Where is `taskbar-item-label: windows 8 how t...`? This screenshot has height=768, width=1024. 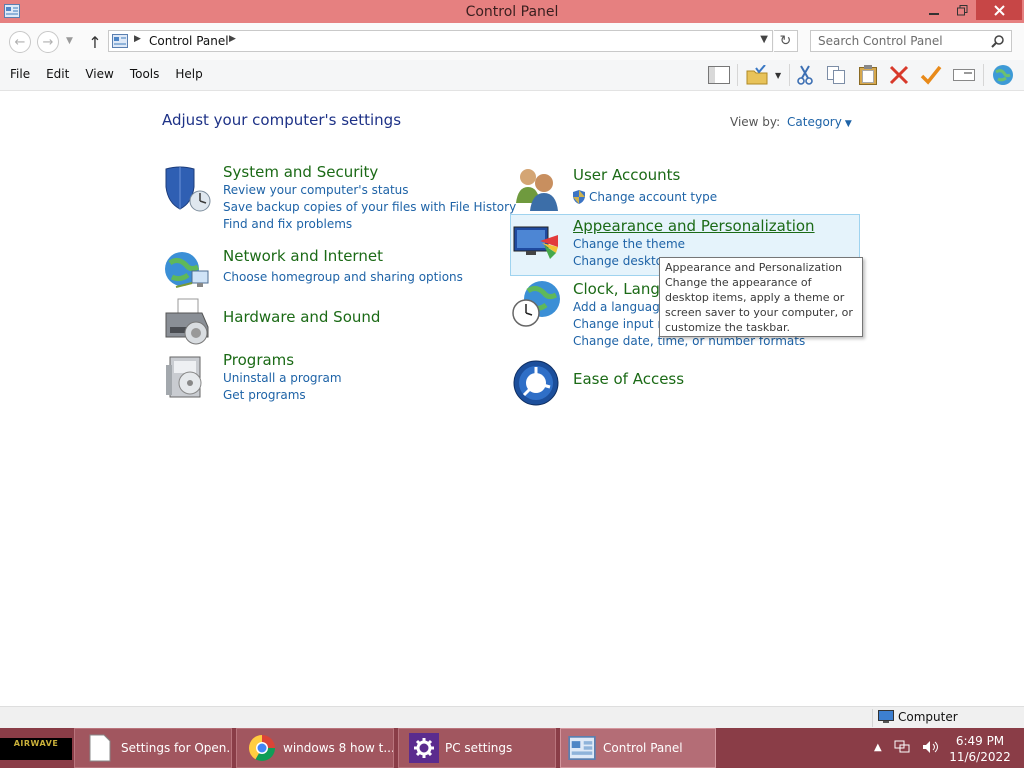 taskbar-item-label: windows 8 how t... is located at coordinates (338, 748).